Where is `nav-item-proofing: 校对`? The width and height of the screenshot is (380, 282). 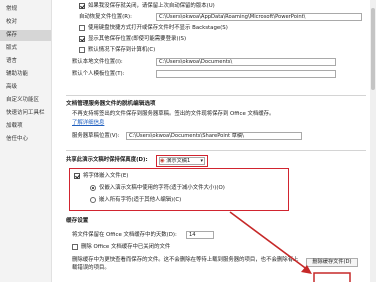 nav-item-proofing: 校对 is located at coordinates (25, 22).